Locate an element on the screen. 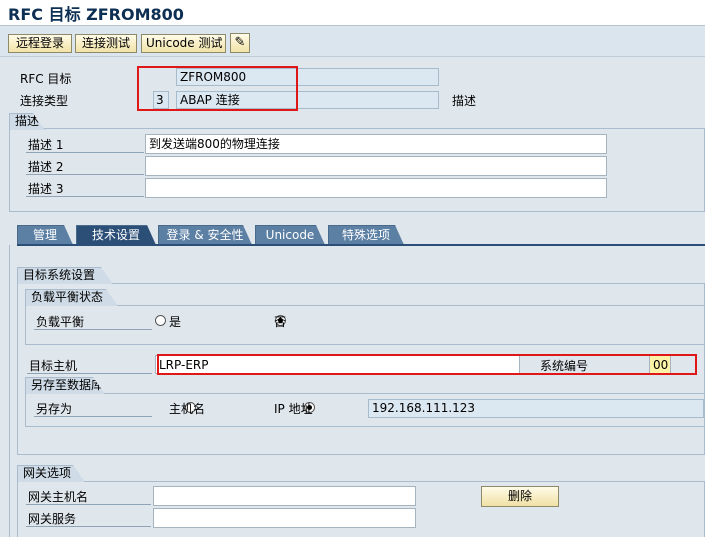 The image size is (705, 537). load-balancing-yes-label: 是 is located at coordinates (175, 322).